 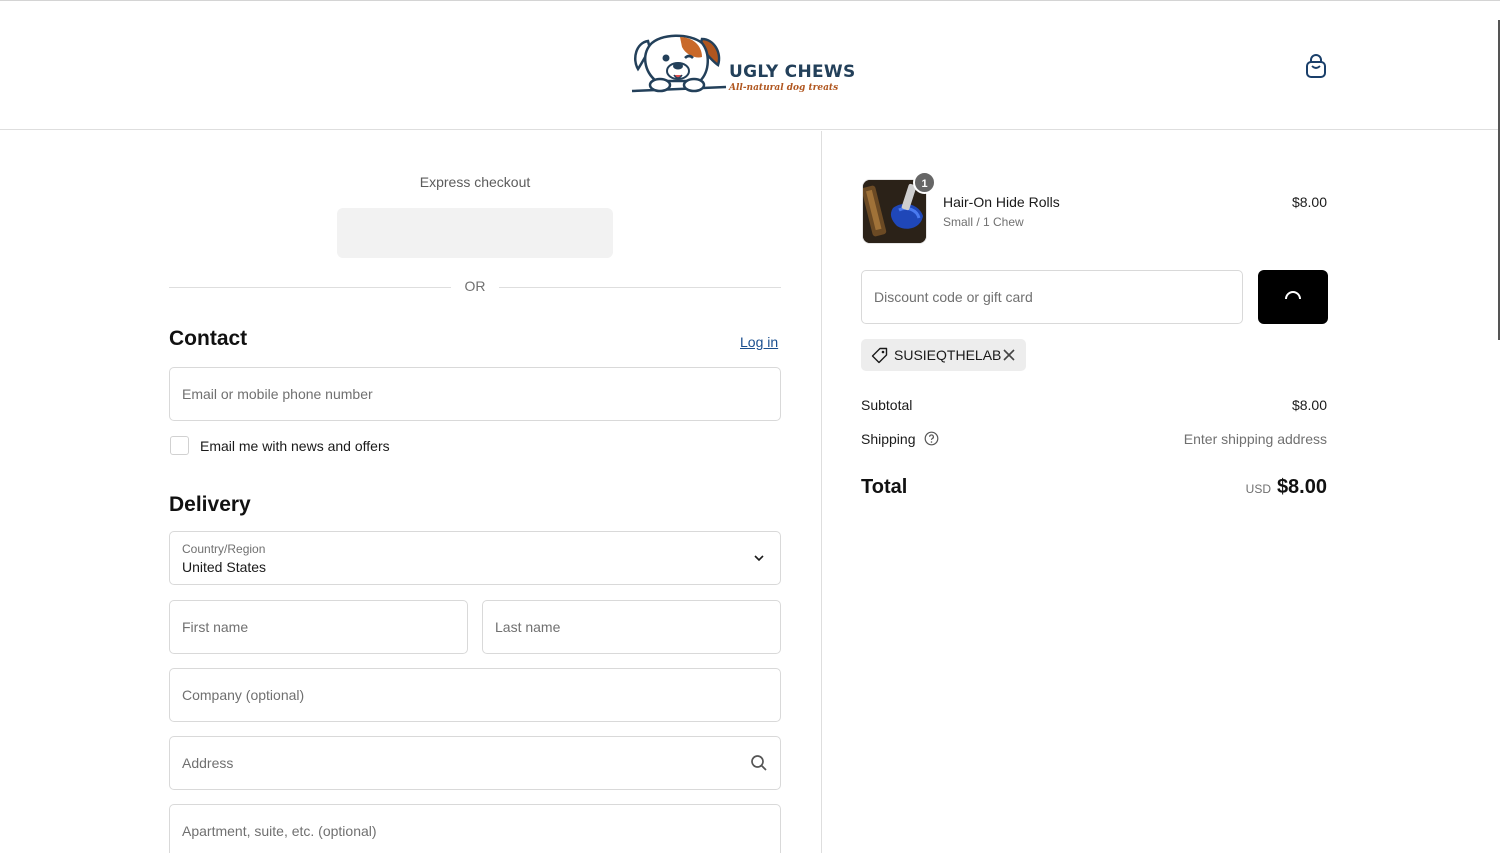 What do you see at coordinates (679, 63) in the screenshot?
I see `dog-mascot-icon` at bounding box center [679, 63].